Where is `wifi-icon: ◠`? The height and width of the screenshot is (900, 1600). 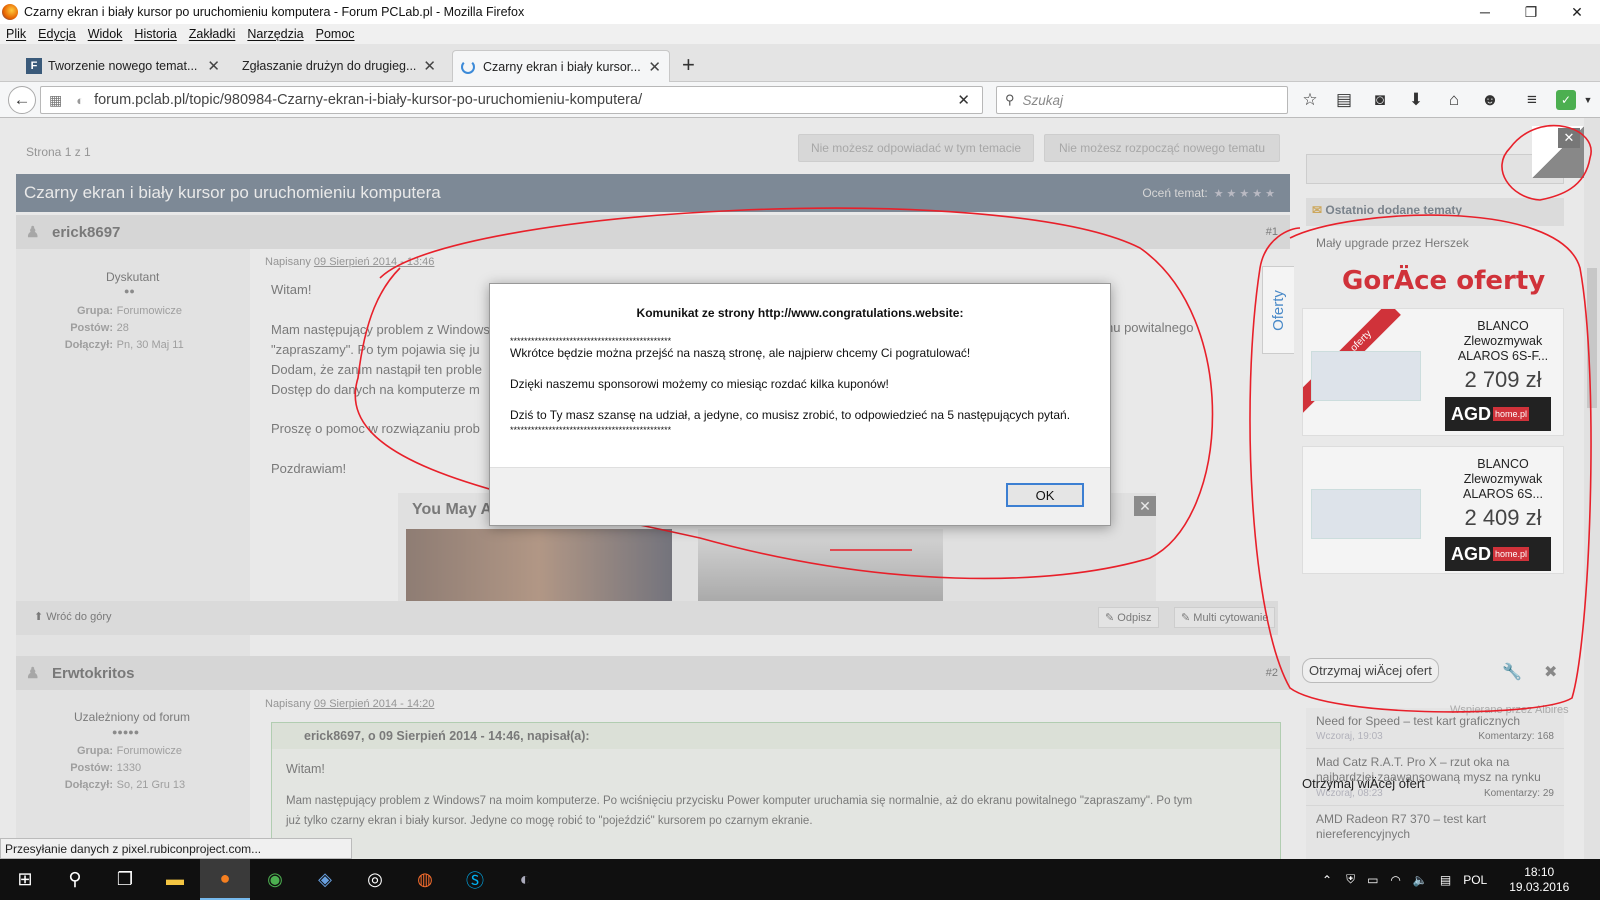
wifi-icon: ◠ is located at coordinates (1395, 880).